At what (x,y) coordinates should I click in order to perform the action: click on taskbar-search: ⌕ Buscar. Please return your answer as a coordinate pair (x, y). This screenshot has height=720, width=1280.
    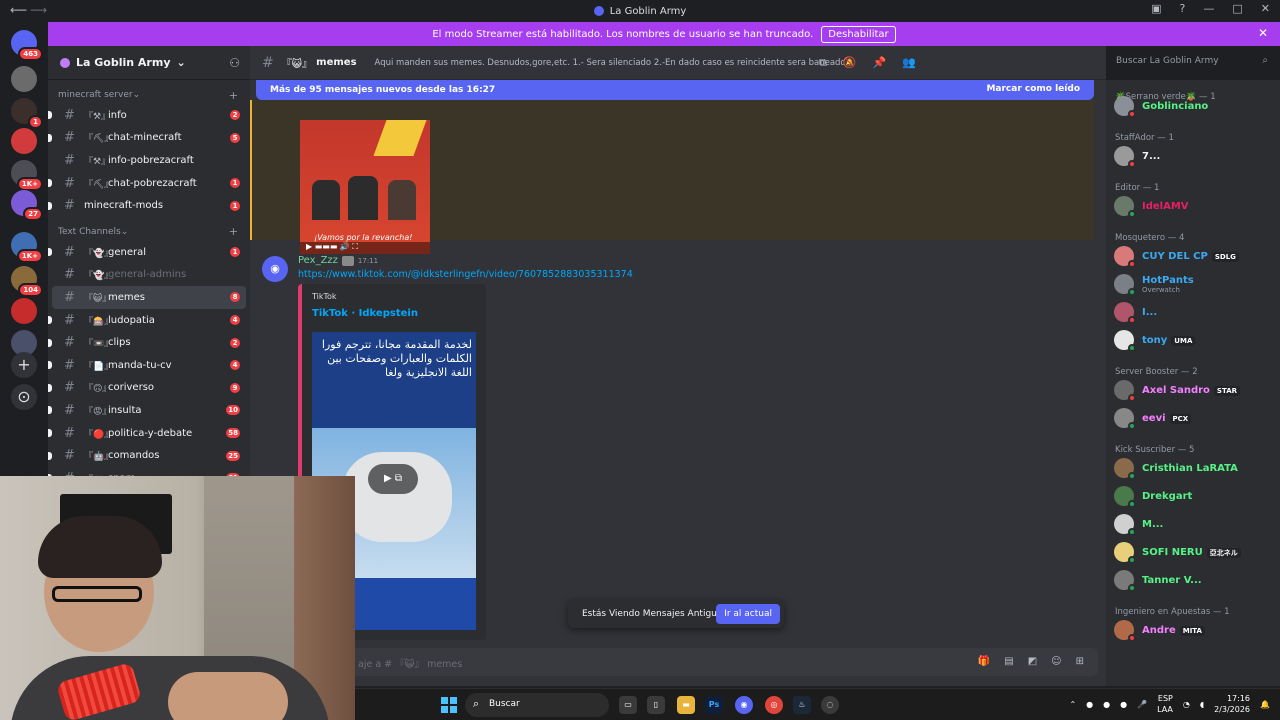
    Looking at the image, I should click on (537, 705).